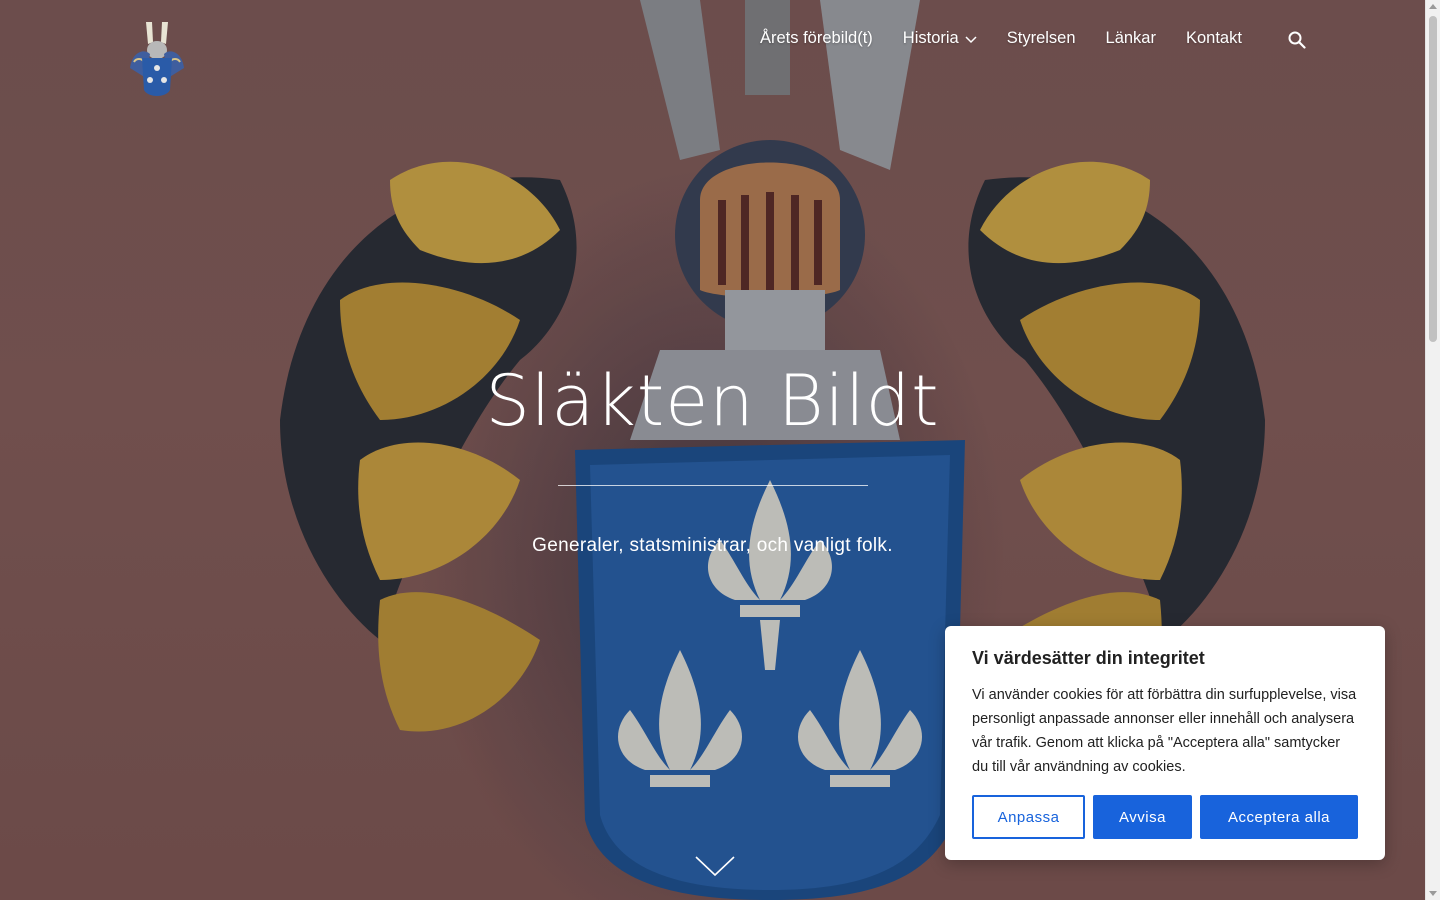 This screenshot has height=900, width=1440. Describe the element at coordinates (930, 38) in the screenshot. I see `nav-item-label: Historia` at that location.